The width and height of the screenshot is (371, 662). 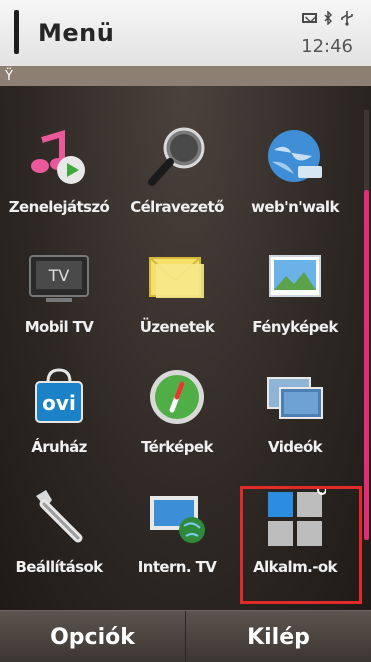 I want to click on svg-text: ovi, so click(x=59, y=403).